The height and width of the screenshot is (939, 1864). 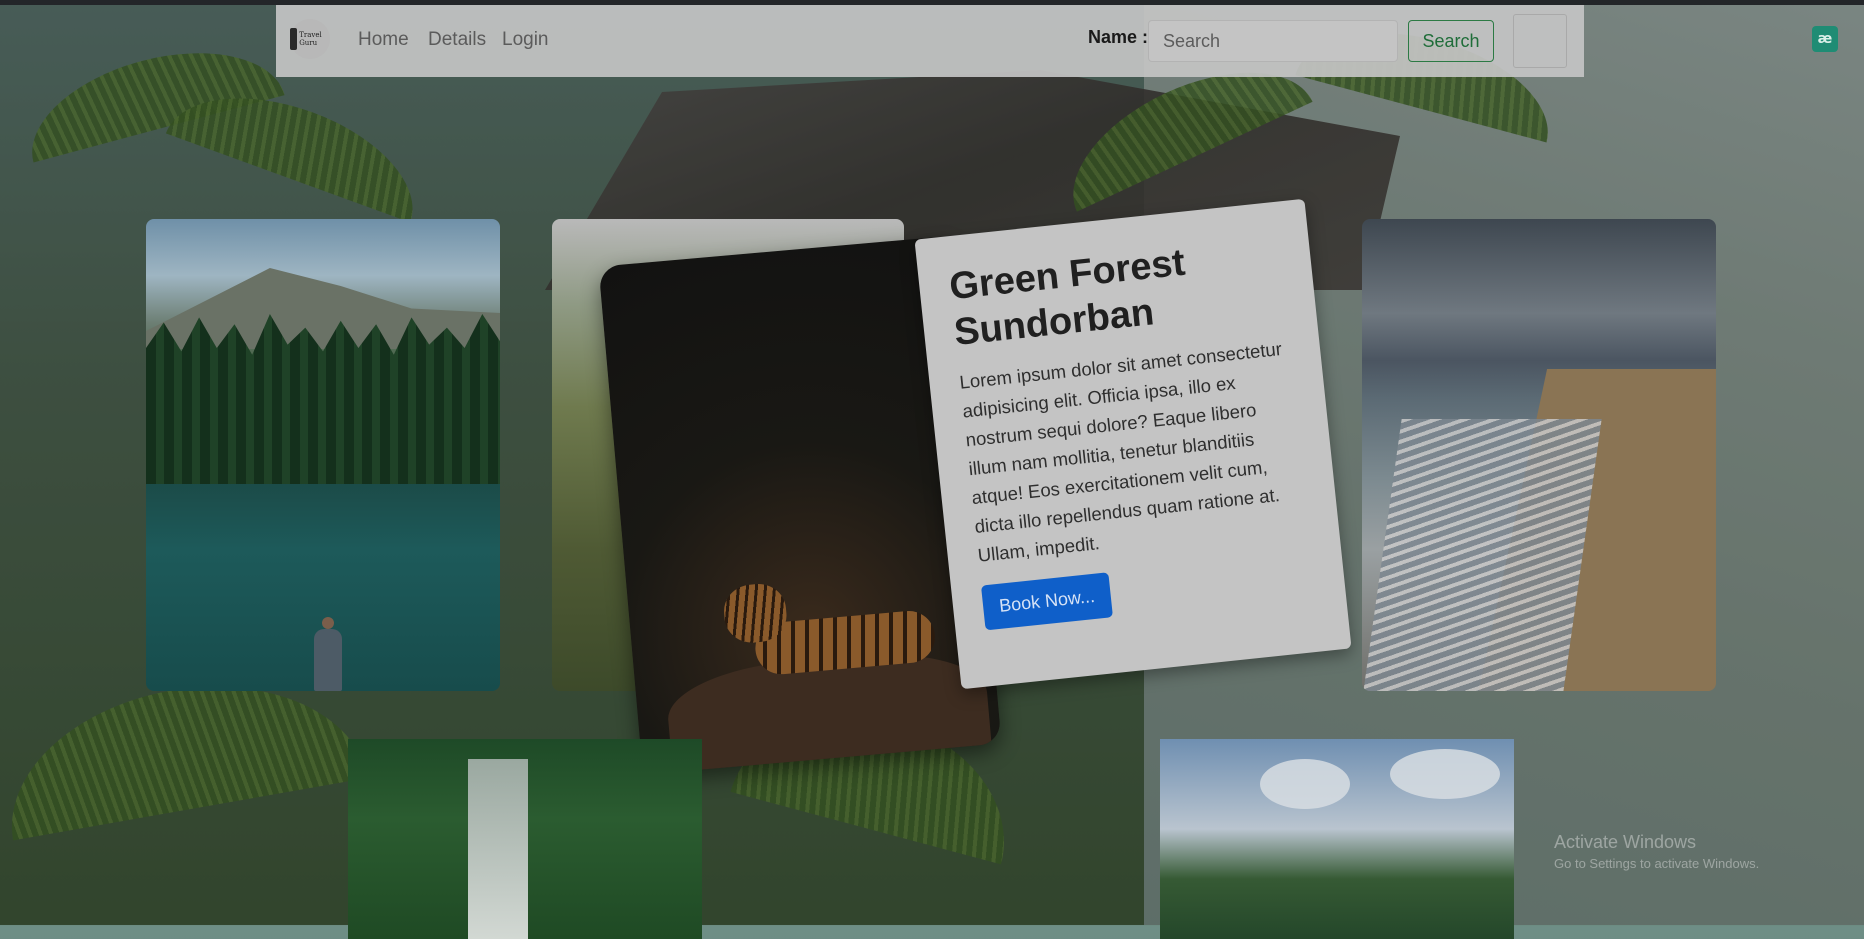 I want to click on search-button: Search, so click(x=1451, y=41).